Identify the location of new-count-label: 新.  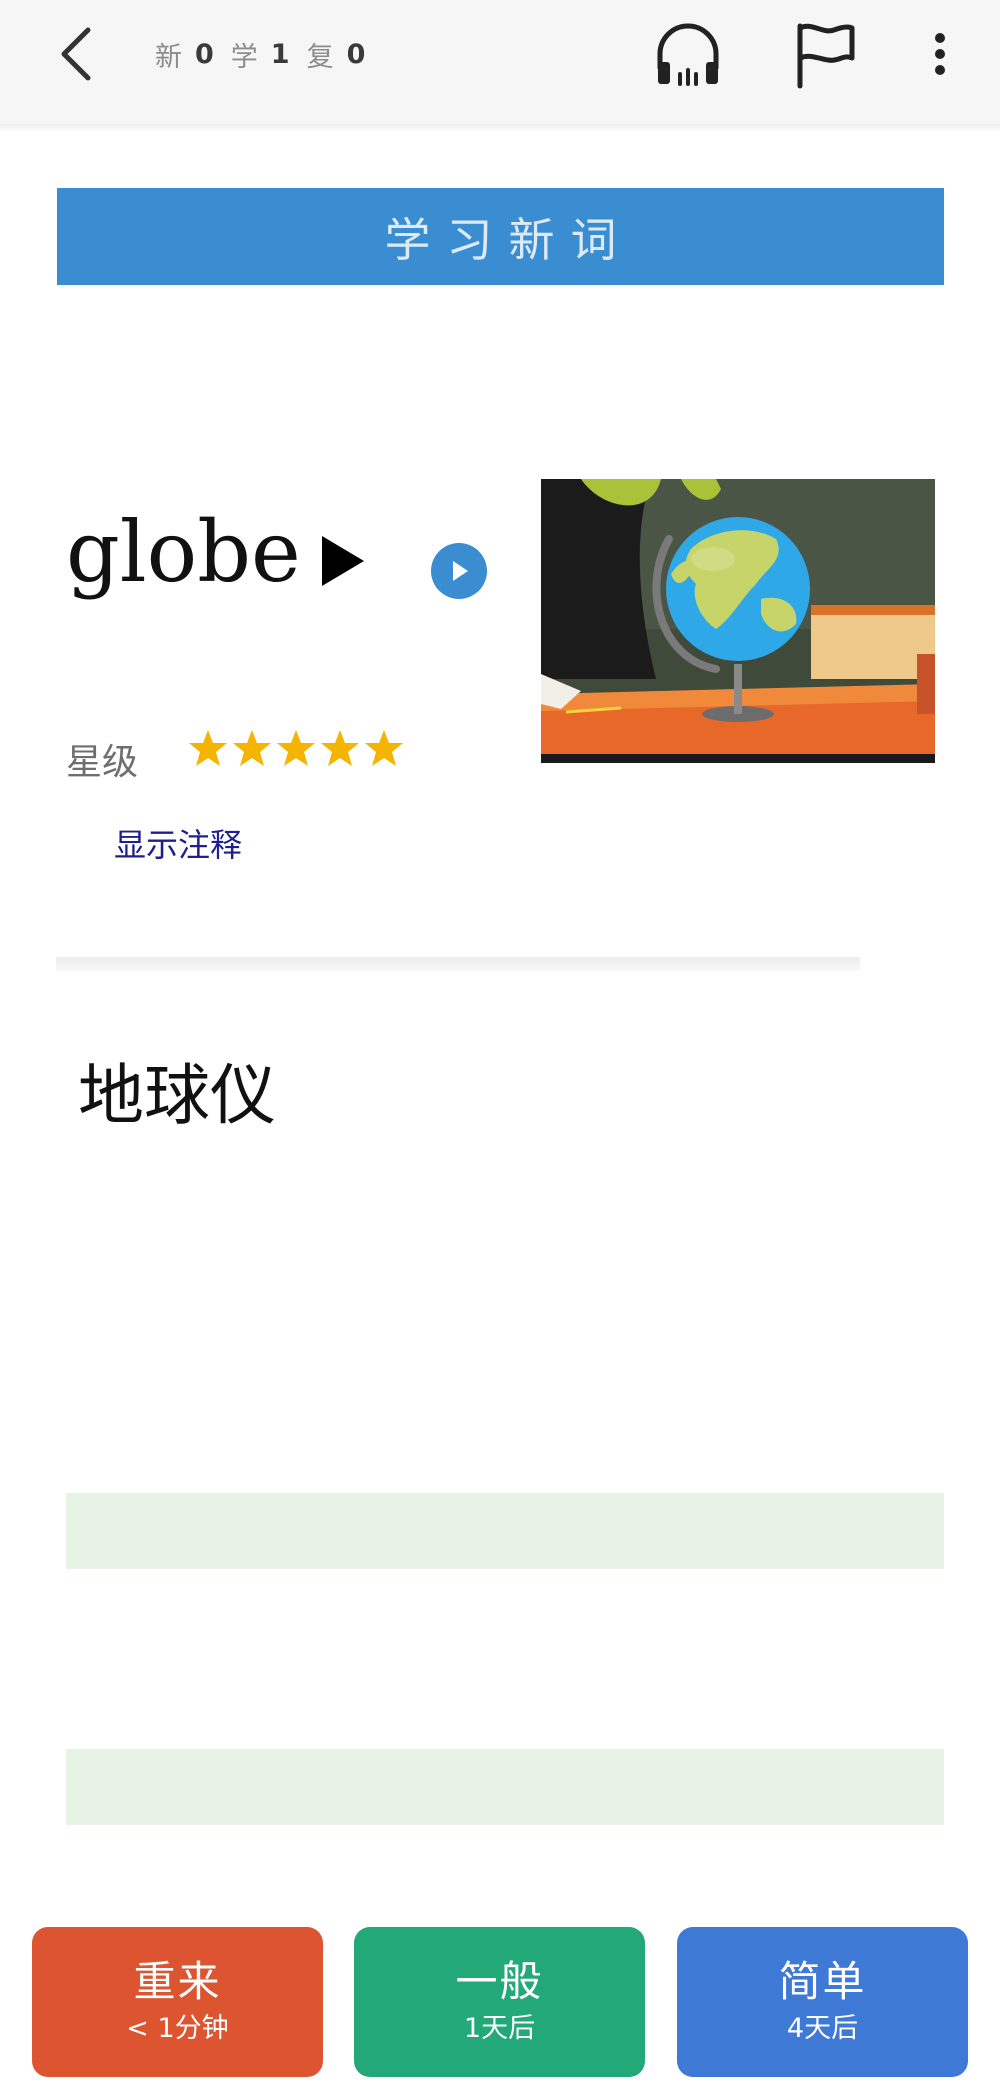
(169, 57).